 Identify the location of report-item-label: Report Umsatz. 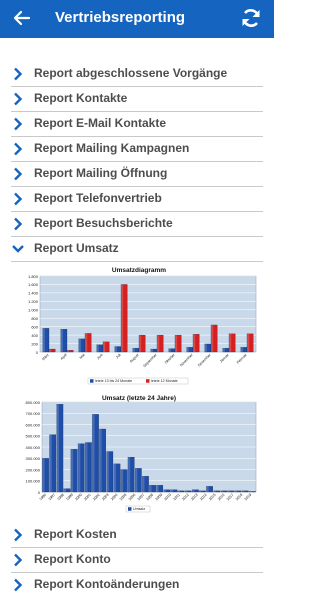
(76, 248).